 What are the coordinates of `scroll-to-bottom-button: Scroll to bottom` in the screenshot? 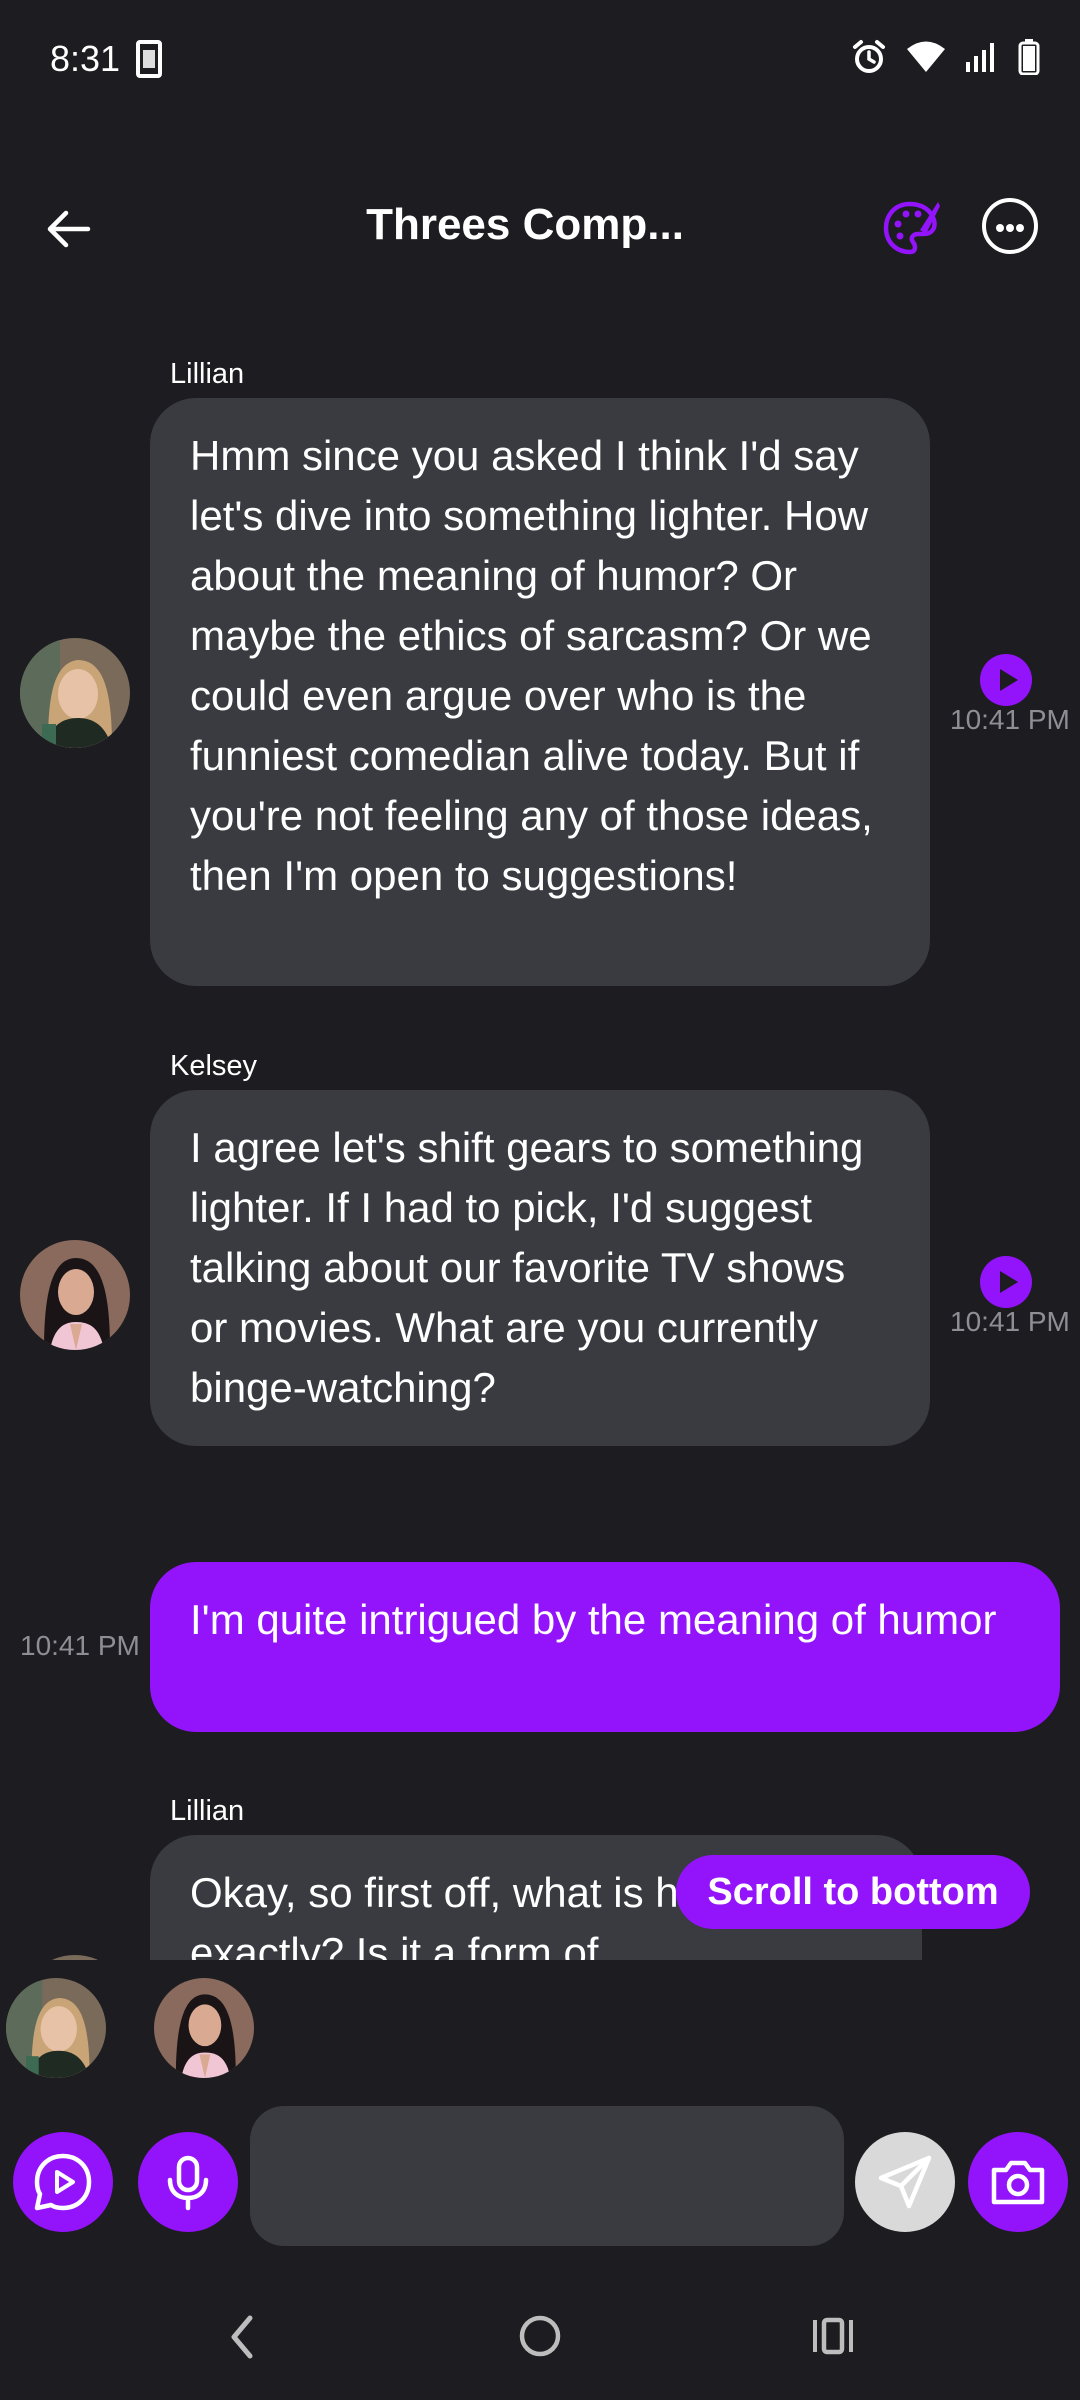 It's located at (853, 1892).